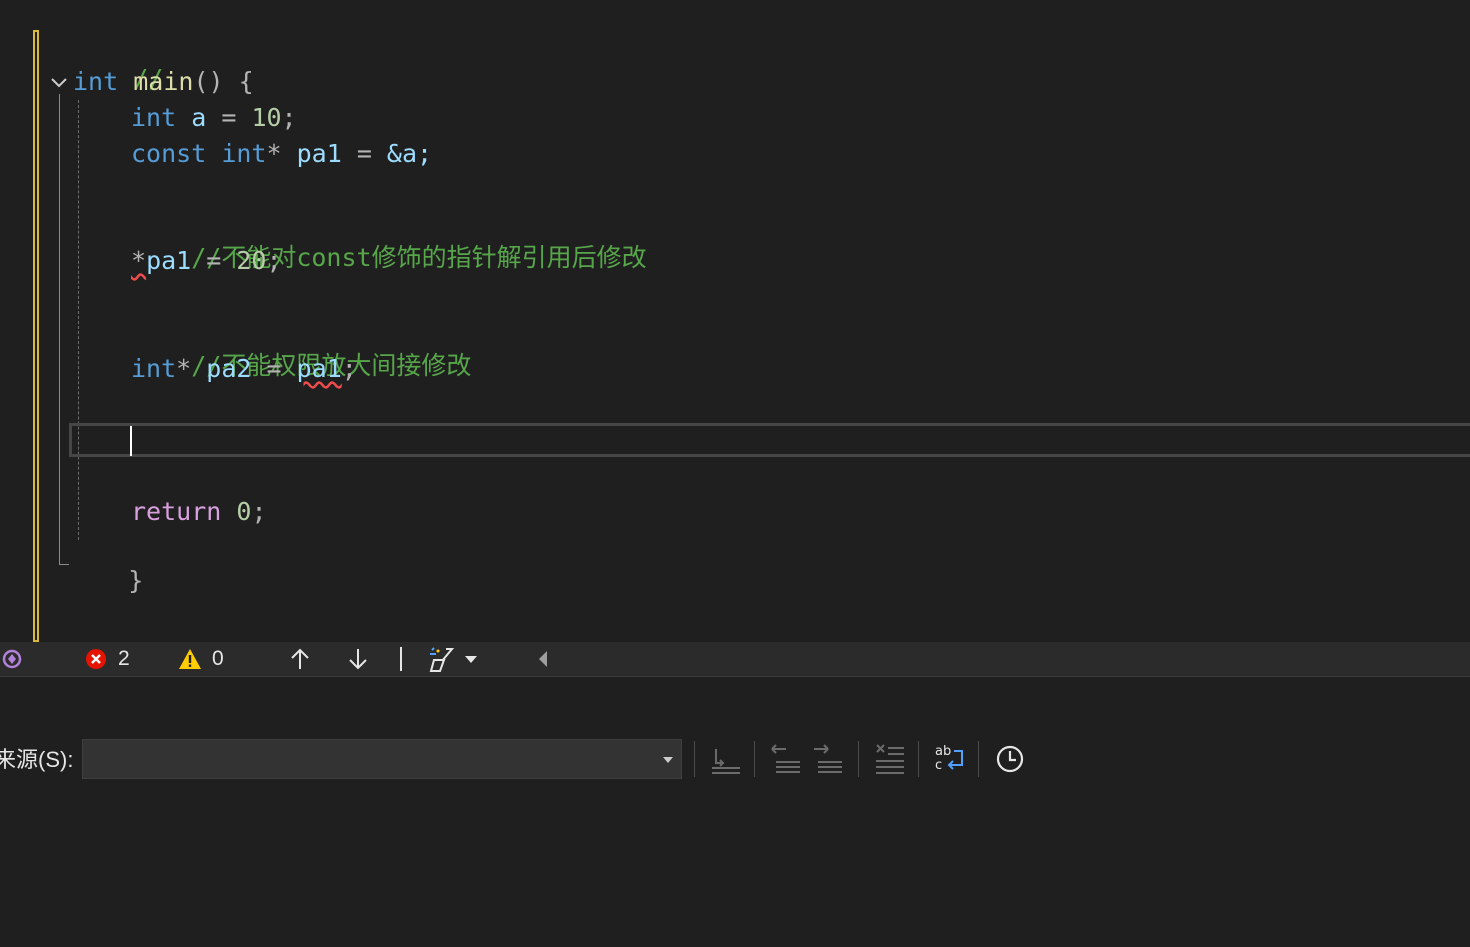 The width and height of the screenshot is (1470, 947). What do you see at coordinates (138, 260) in the screenshot?
I see `operator-error: *` at bounding box center [138, 260].